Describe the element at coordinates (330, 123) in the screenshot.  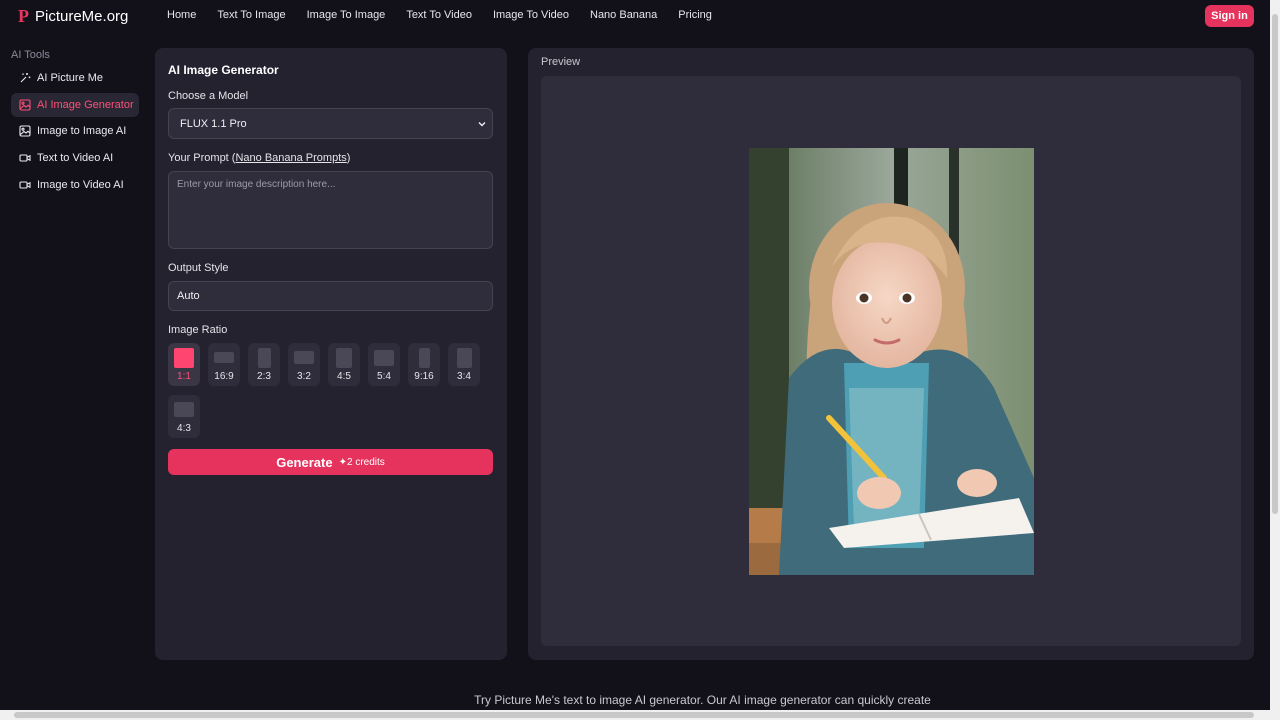
I see `model-select: FLUX 1.1 Pro` at that location.